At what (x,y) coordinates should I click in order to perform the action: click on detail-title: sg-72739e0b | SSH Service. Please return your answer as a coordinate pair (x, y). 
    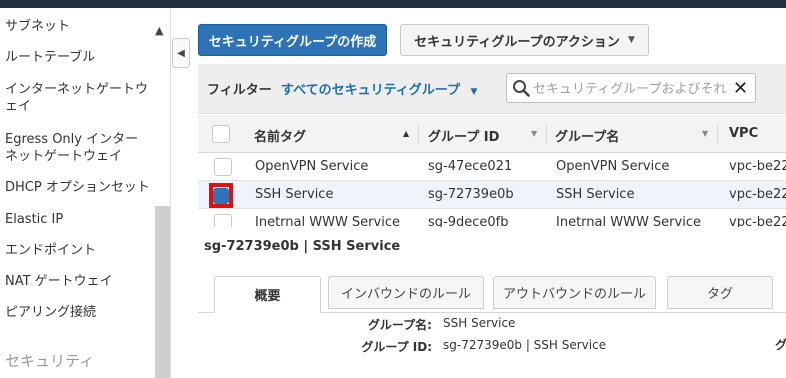
    Looking at the image, I should click on (302, 246).